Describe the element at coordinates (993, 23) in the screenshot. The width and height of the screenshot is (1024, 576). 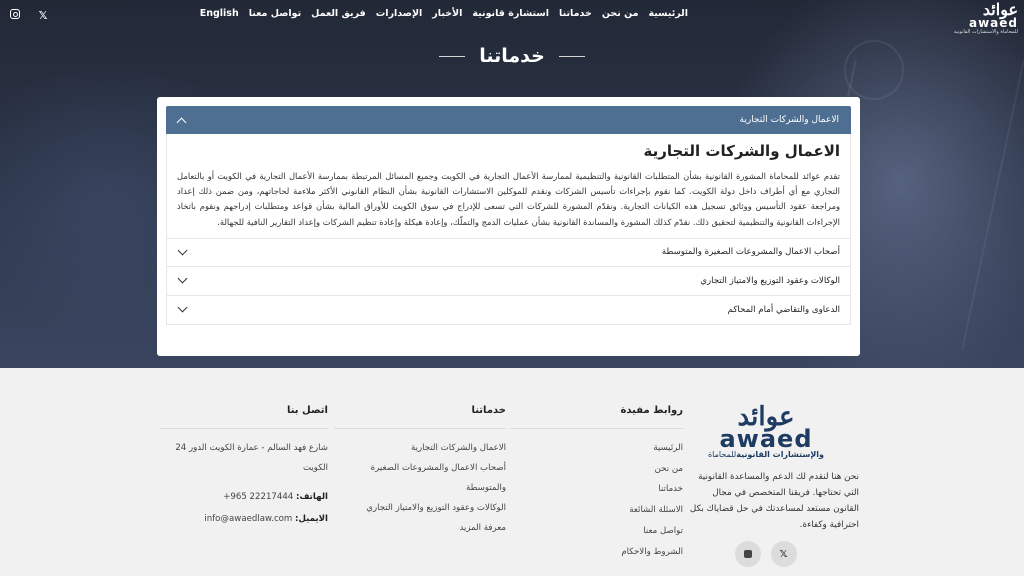
I see `logo-english: awaed` at that location.